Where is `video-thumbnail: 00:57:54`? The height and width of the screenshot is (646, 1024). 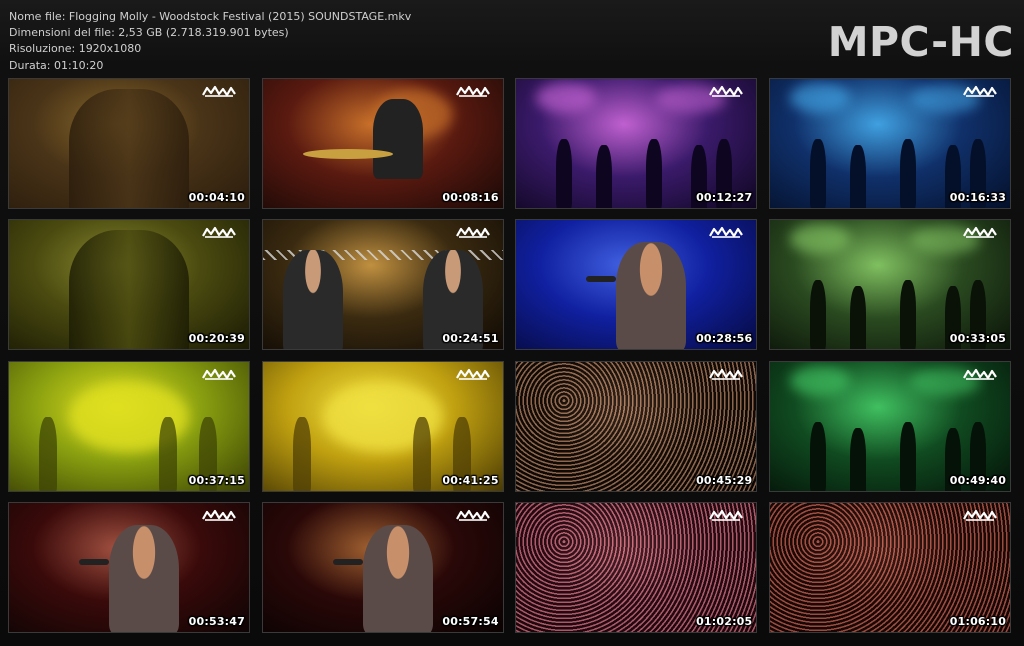 video-thumbnail: 00:57:54 is located at coordinates (382, 567).